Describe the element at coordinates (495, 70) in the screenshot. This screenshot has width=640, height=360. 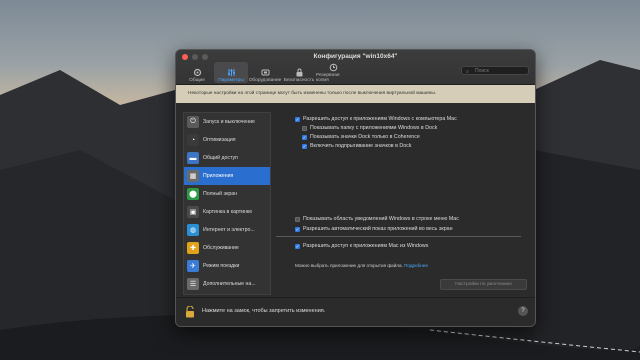
I see `search-field: ⌕ Поиск` at that location.